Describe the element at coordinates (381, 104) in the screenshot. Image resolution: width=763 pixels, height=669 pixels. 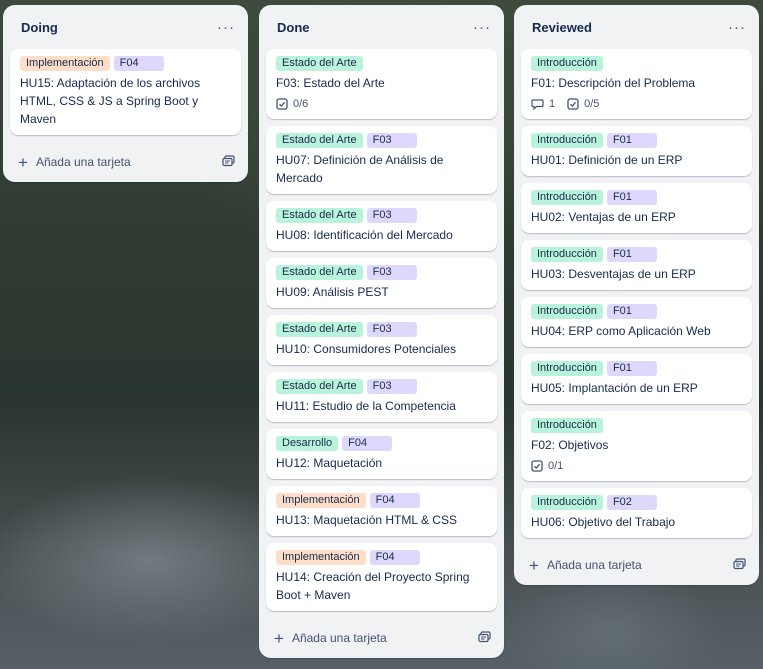
I see `card-badges: 0/6` at that location.